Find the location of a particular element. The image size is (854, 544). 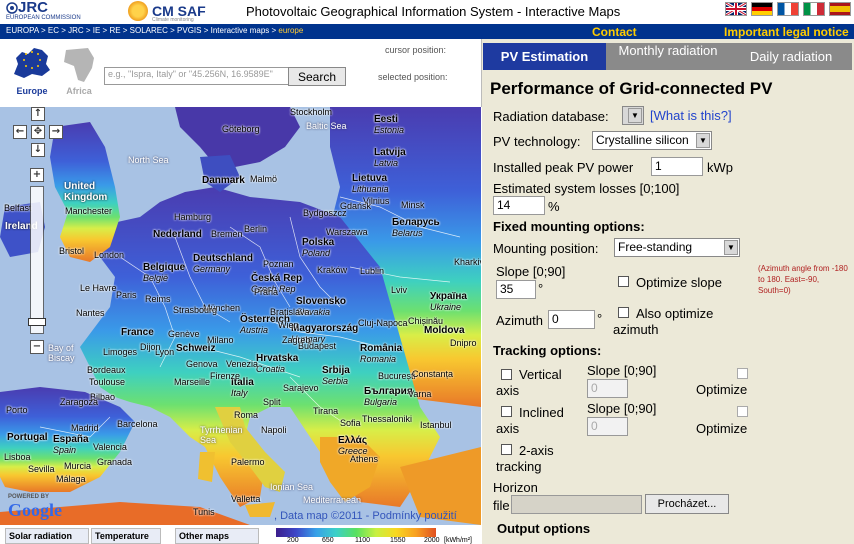

sea-label: Bay of Biscay is located at coordinates (61, 353).